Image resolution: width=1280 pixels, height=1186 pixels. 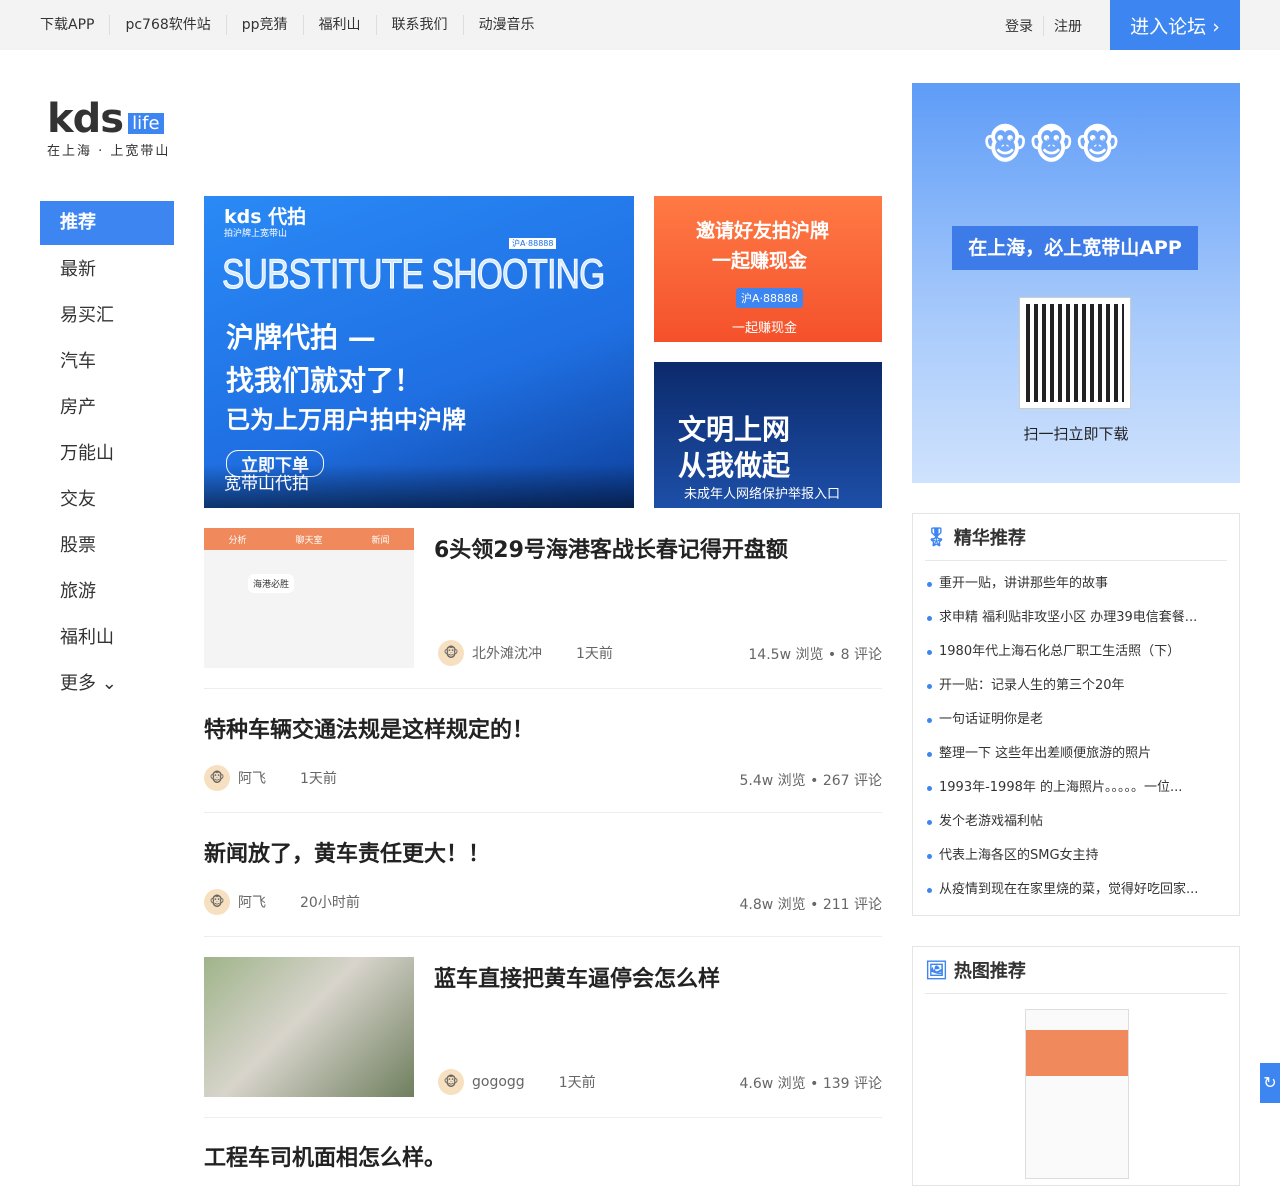 What do you see at coordinates (107, 638) in the screenshot?
I see `sidebar-item-fulishan: 福利山` at bounding box center [107, 638].